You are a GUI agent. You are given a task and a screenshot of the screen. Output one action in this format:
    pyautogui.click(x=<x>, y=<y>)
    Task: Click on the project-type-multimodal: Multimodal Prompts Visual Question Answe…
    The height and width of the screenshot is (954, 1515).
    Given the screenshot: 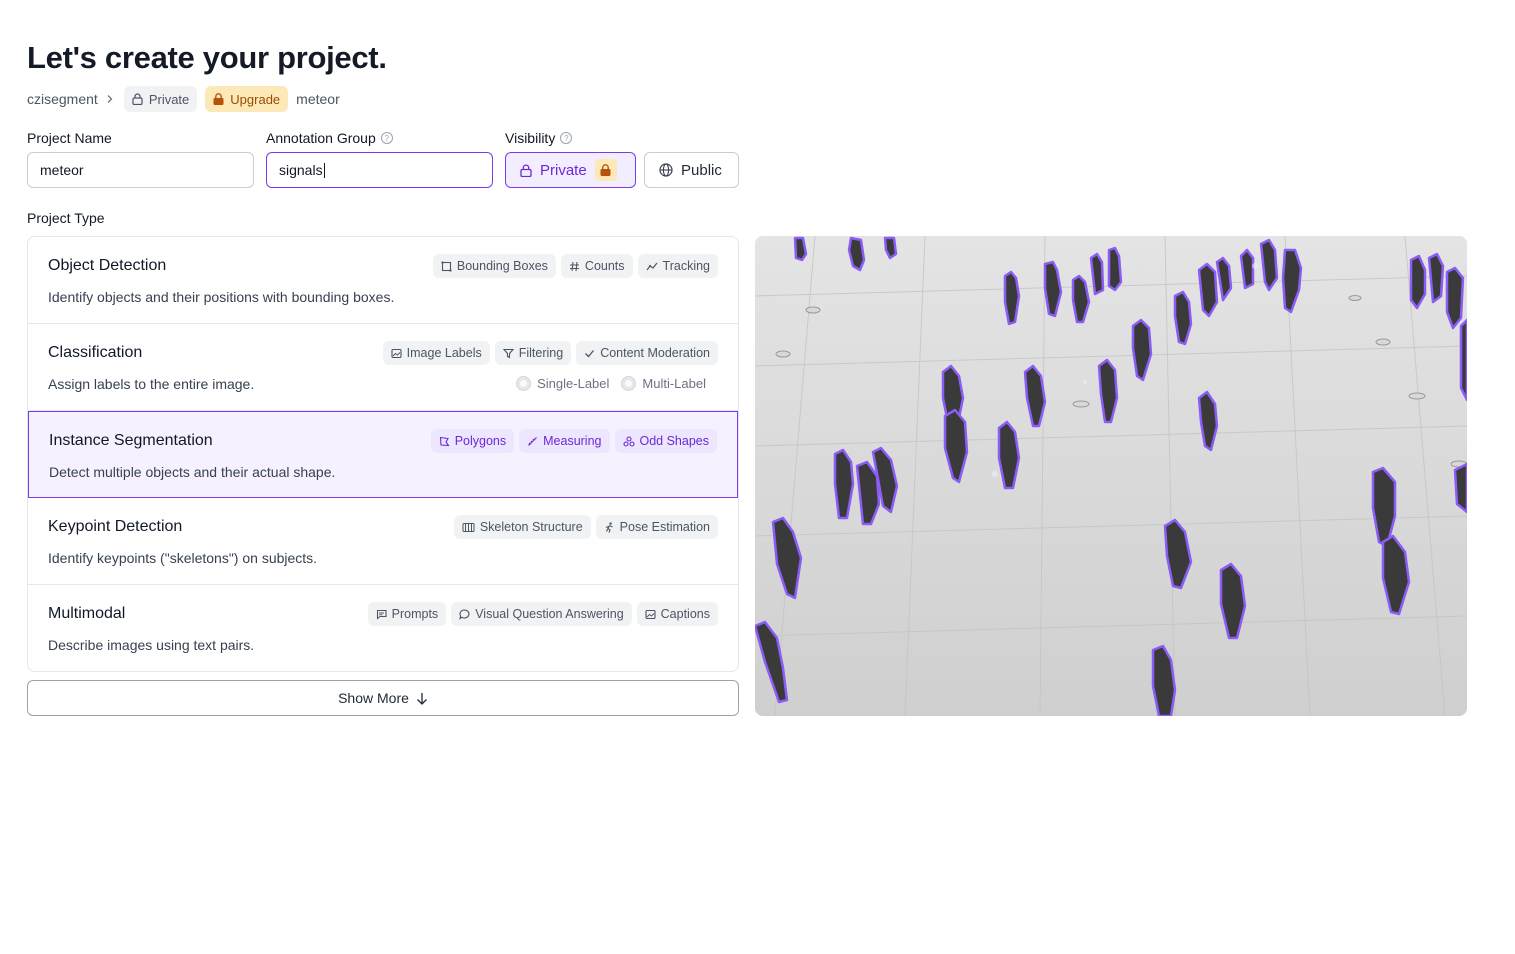 What is the action you would take?
    pyautogui.click(x=383, y=628)
    